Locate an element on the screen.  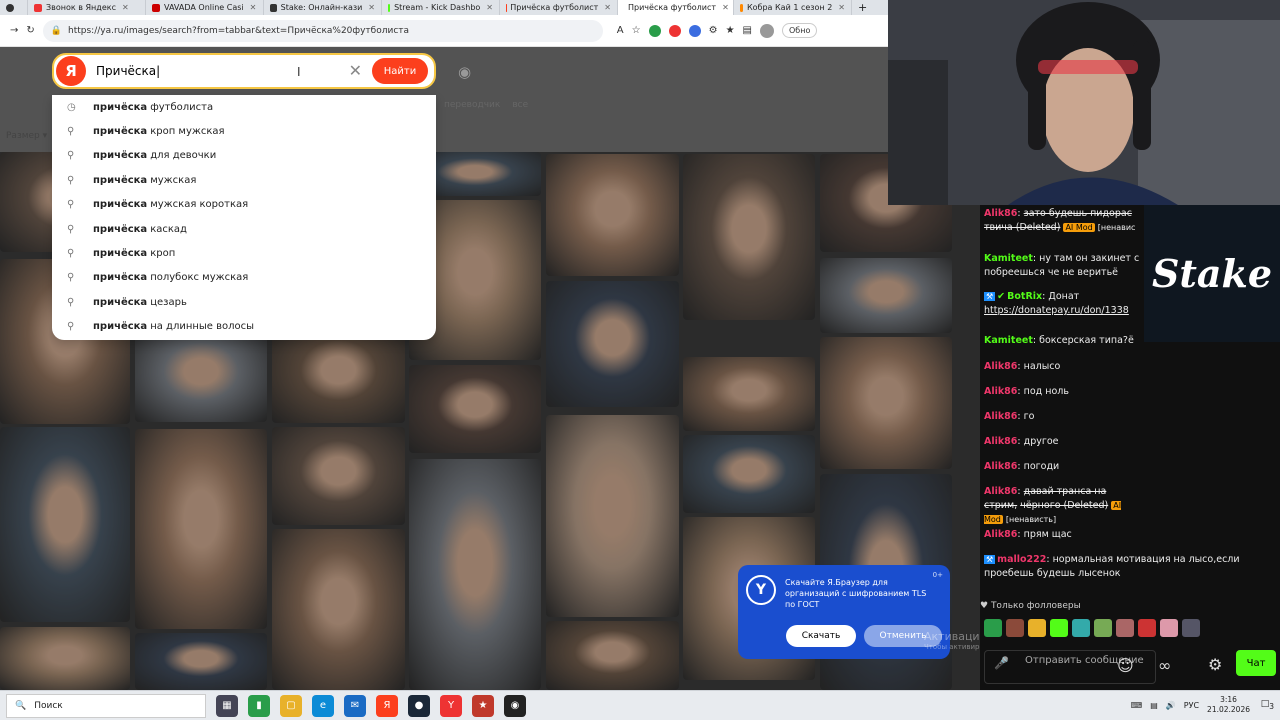
text-cursor: | is located at coordinates (158, 71).